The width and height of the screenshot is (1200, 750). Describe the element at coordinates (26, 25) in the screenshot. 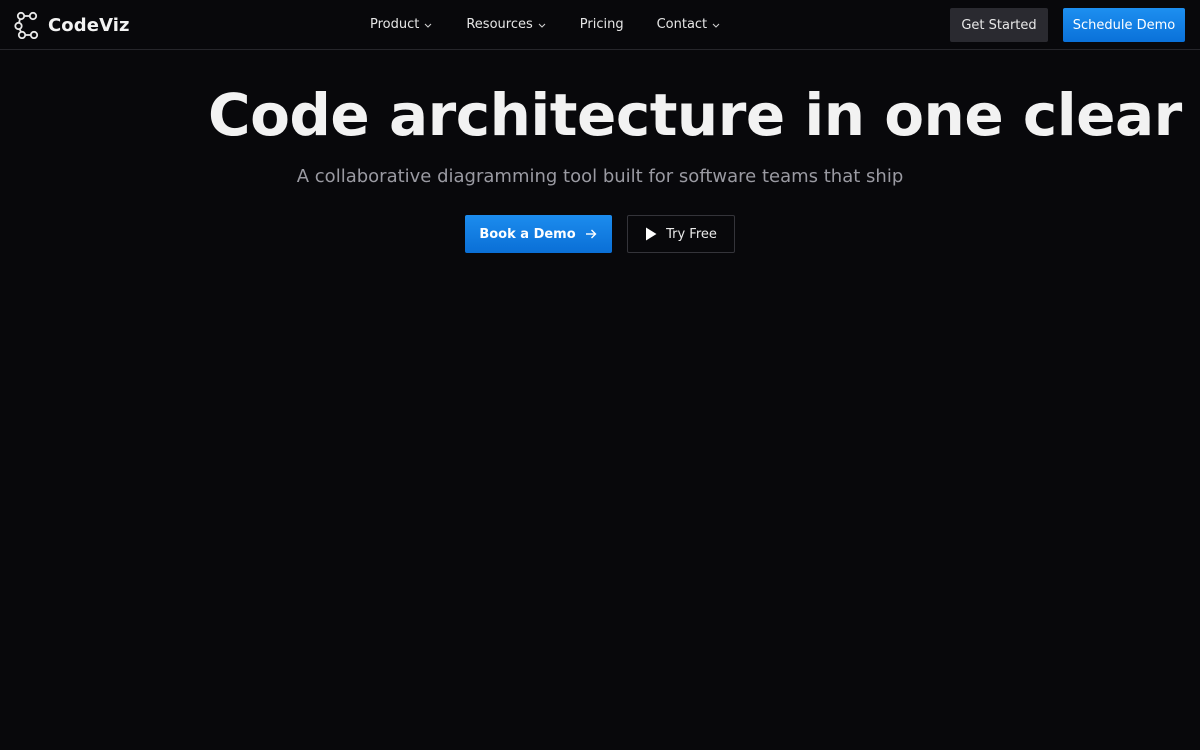

I see `graph-nodes-icon` at that location.